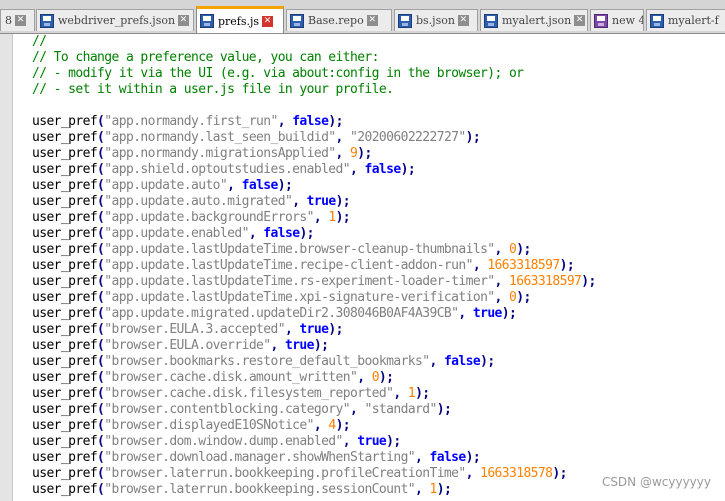  Describe the element at coordinates (545, 281) in the screenshot. I see `pref-value: 1663318597` at that location.